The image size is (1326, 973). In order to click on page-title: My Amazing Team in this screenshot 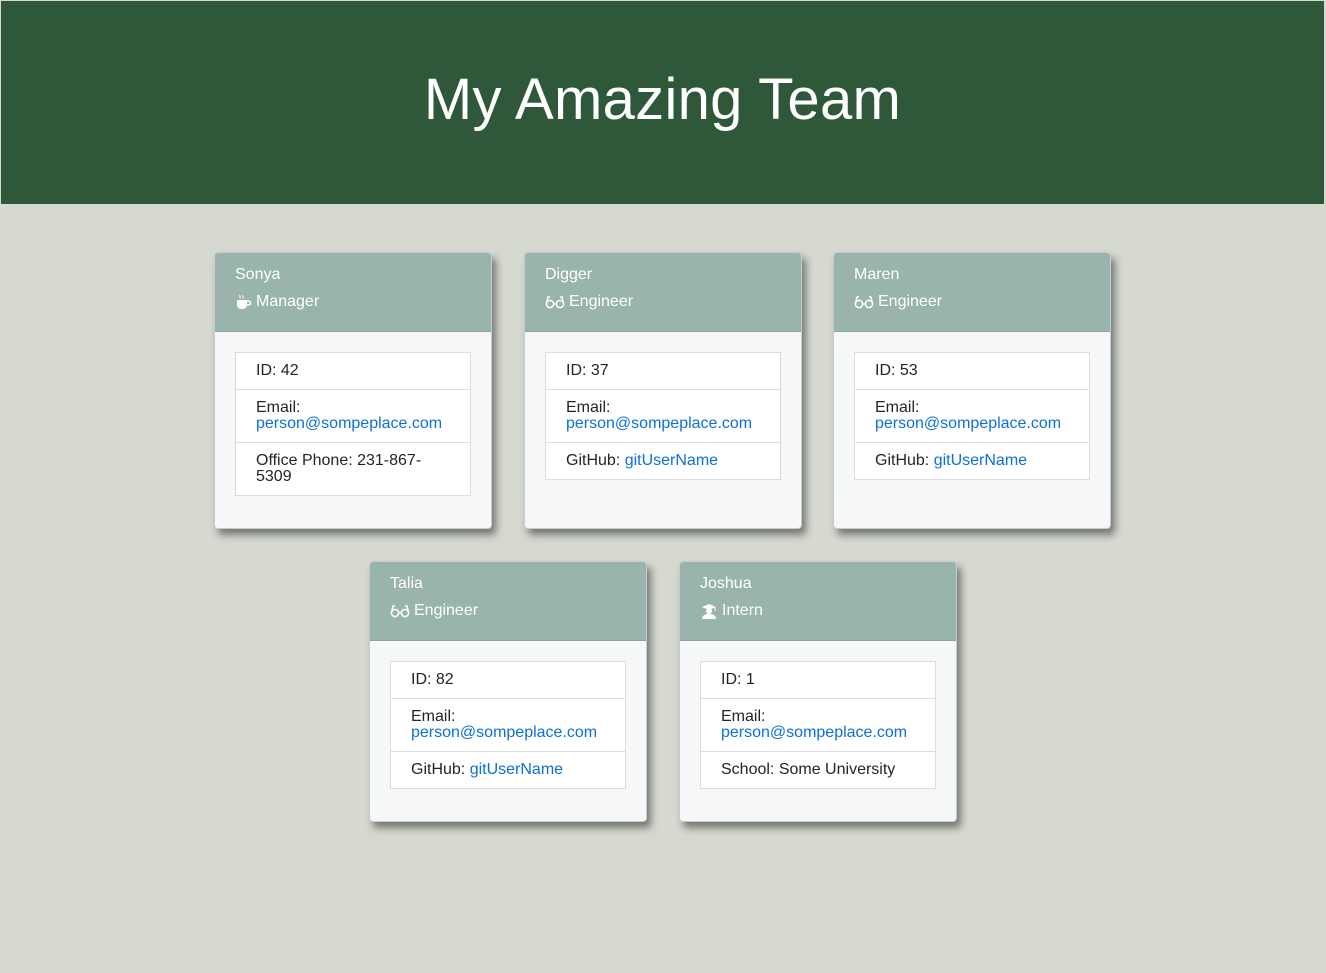, I will do `click(662, 99)`.